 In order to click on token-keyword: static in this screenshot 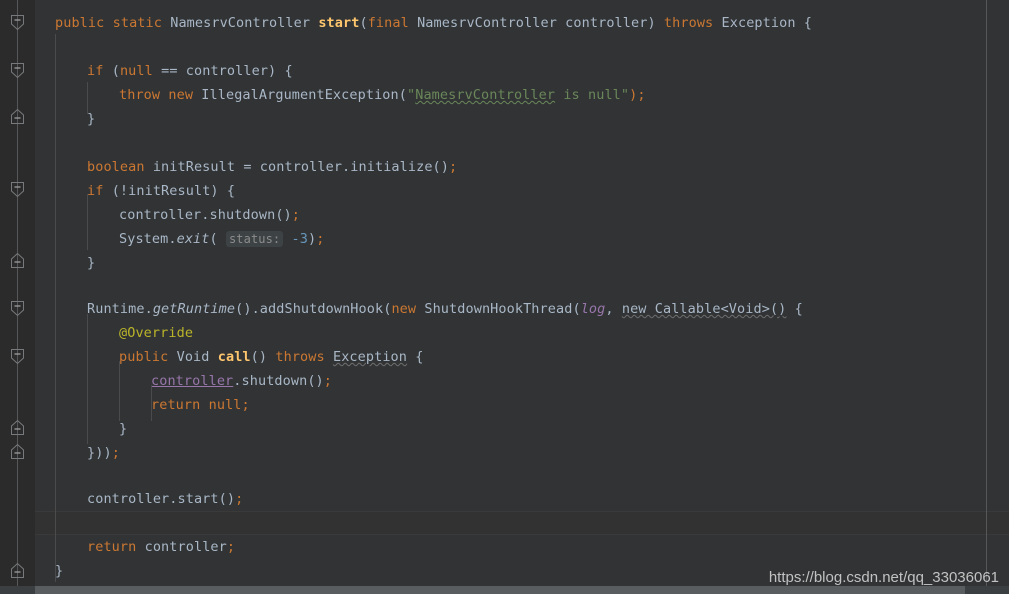, I will do `click(137, 23)`.